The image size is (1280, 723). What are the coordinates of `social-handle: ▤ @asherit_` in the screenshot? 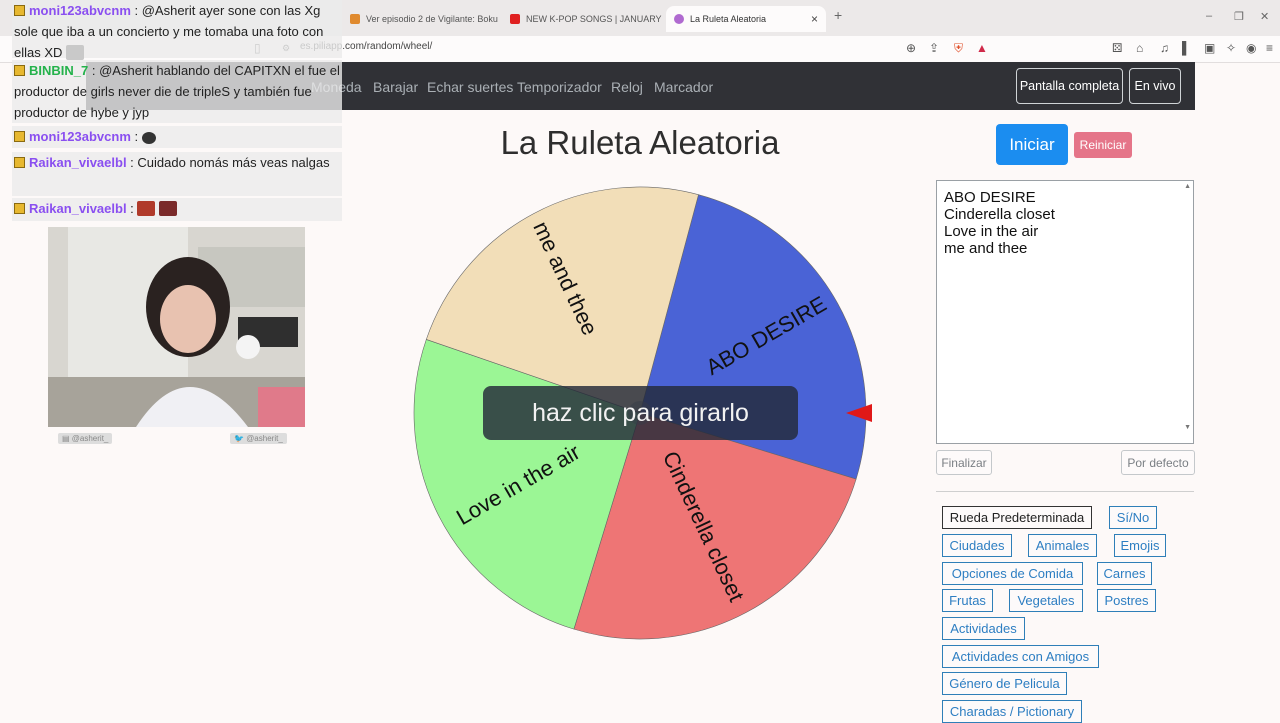 It's located at (85, 438).